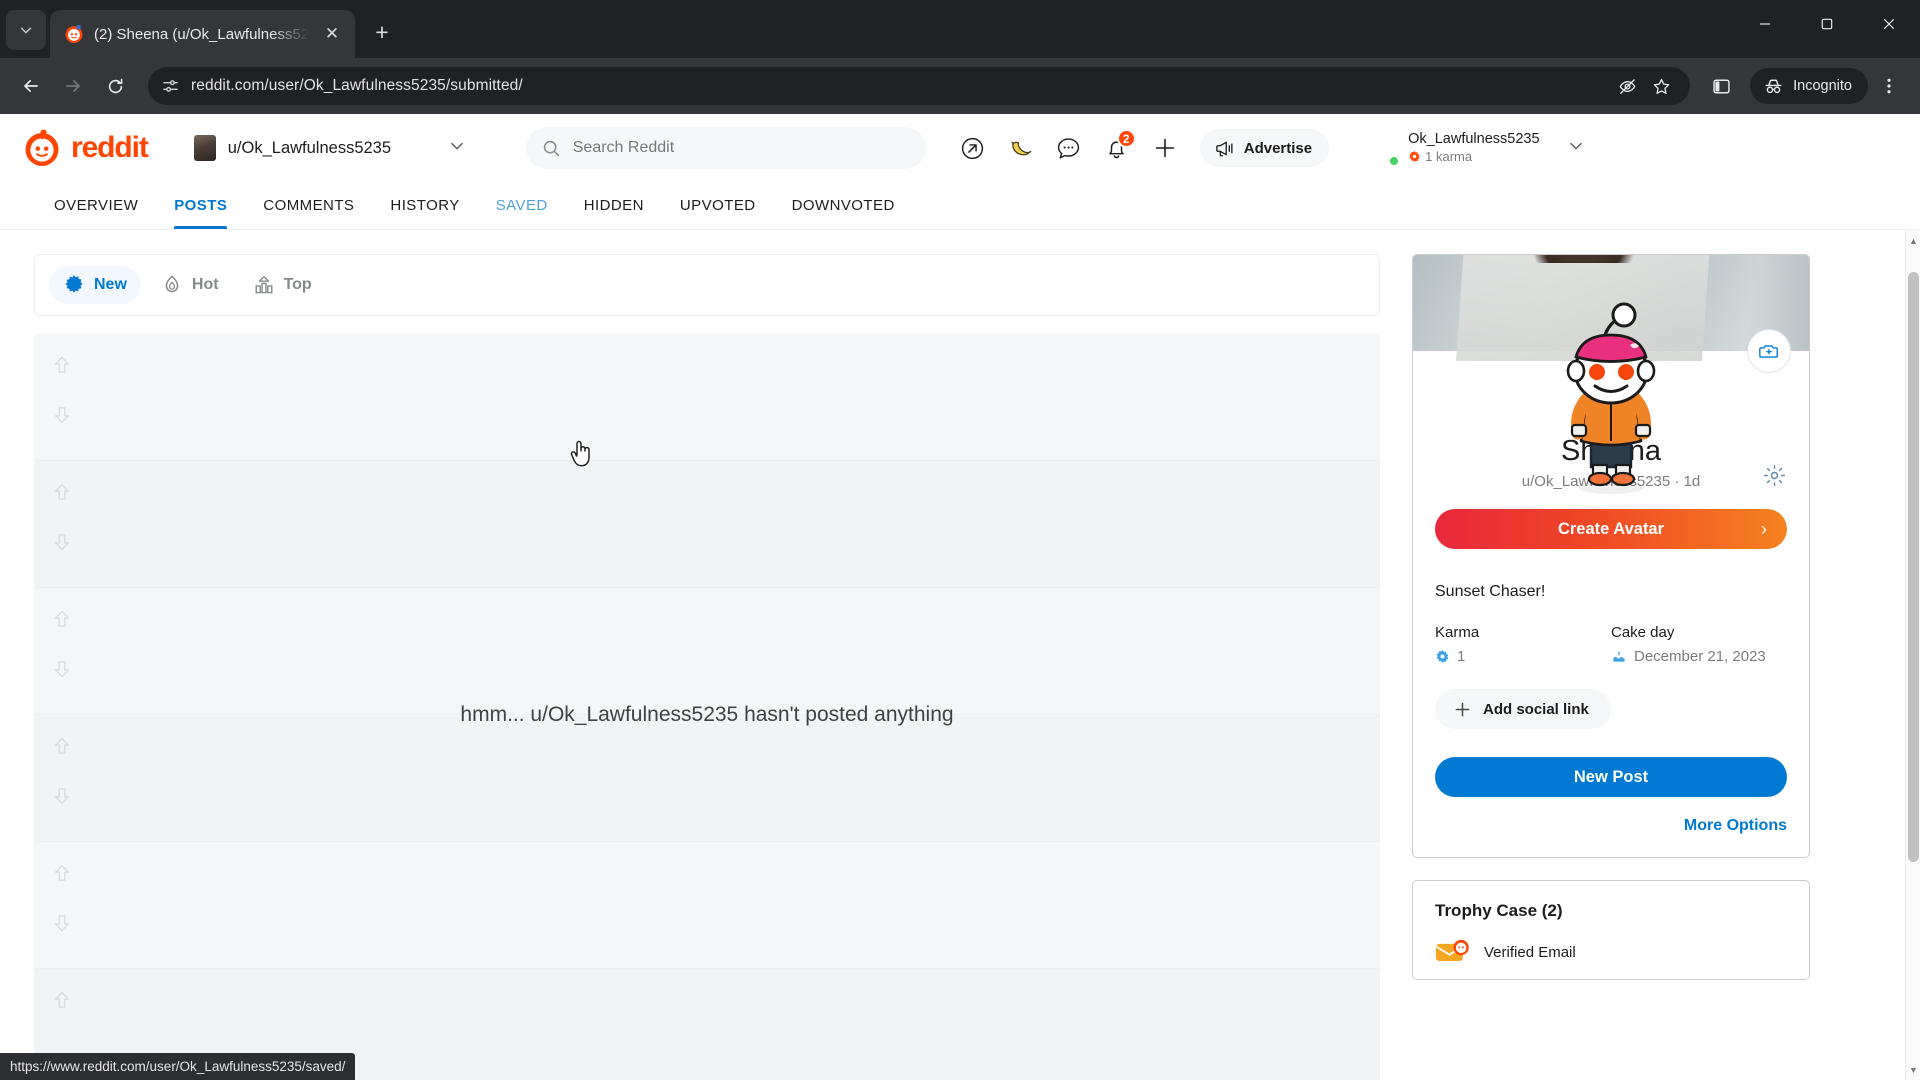 Image resolution: width=1920 pixels, height=1080 pixels. I want to click on side-panel-icon, so click(1721, 86).